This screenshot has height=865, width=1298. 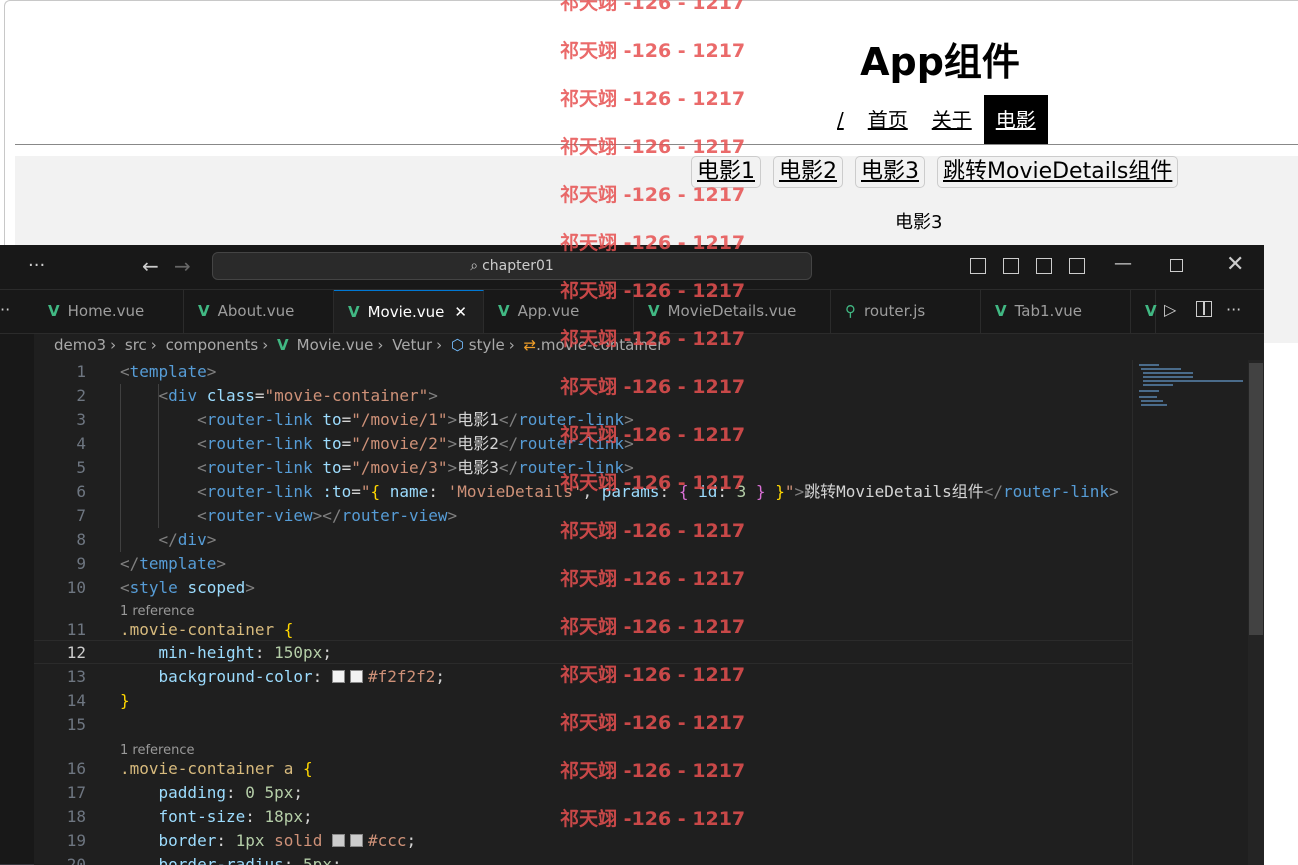 I want to click on customize-layout-icon, so click(x=1077, y=266).